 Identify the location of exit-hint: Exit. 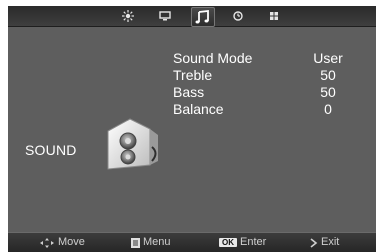
(324, 242).